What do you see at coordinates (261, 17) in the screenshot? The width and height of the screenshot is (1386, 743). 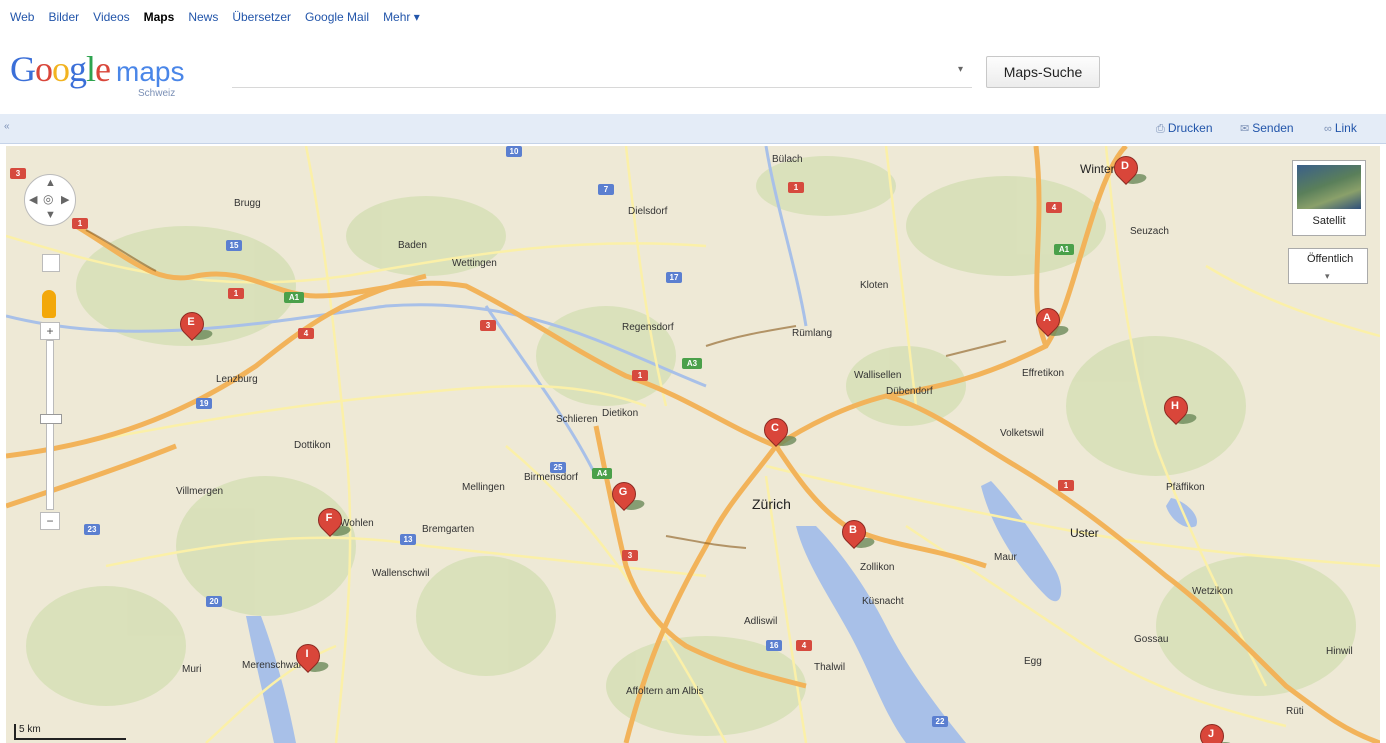 I see `nav-uebersetzer: Übersetzer` at bounding box center [261, 17].